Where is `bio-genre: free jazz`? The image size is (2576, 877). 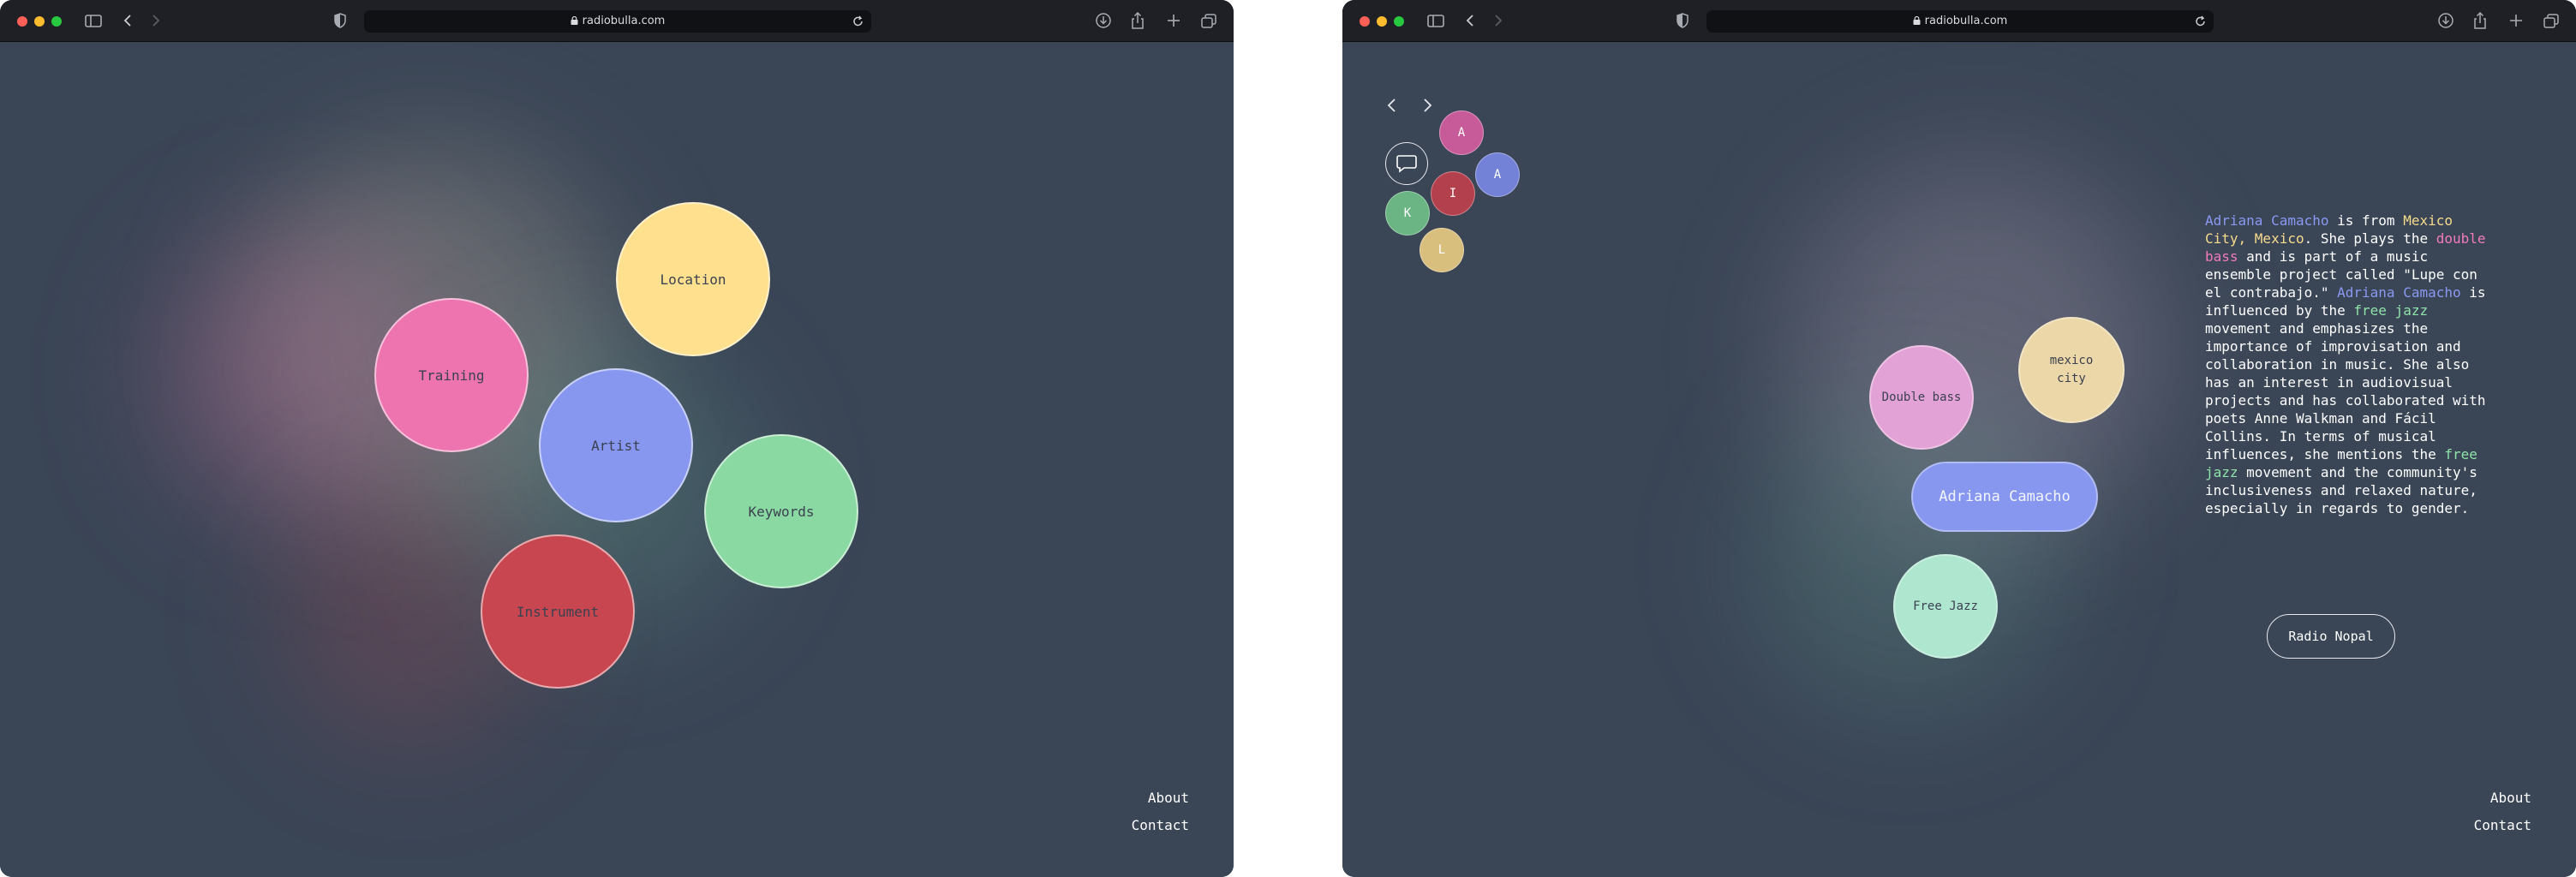
bio-genre: free jazz is located at coordinates (2390, 310).